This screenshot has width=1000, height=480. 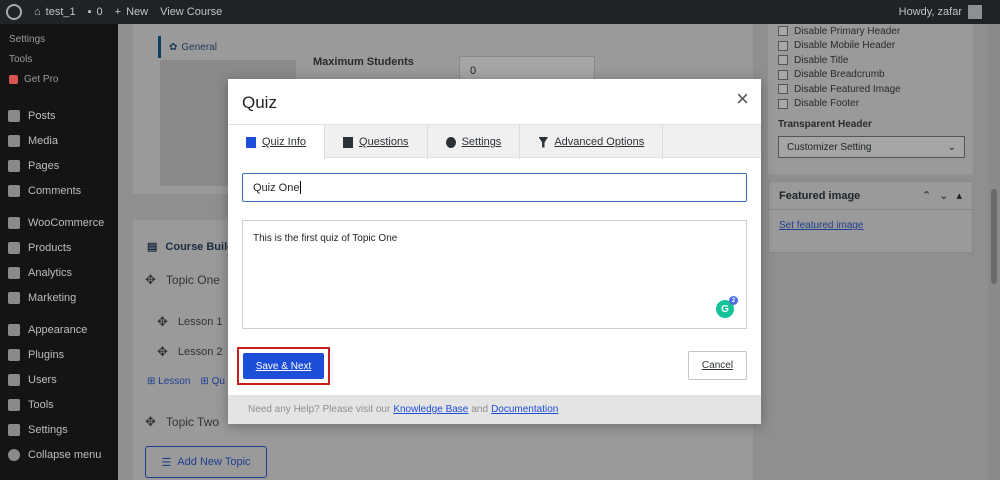 What do you see at coordinates (376, 142) in the screenshot?
I see `tab-questions: Questions` at bounding box center [376, 142].